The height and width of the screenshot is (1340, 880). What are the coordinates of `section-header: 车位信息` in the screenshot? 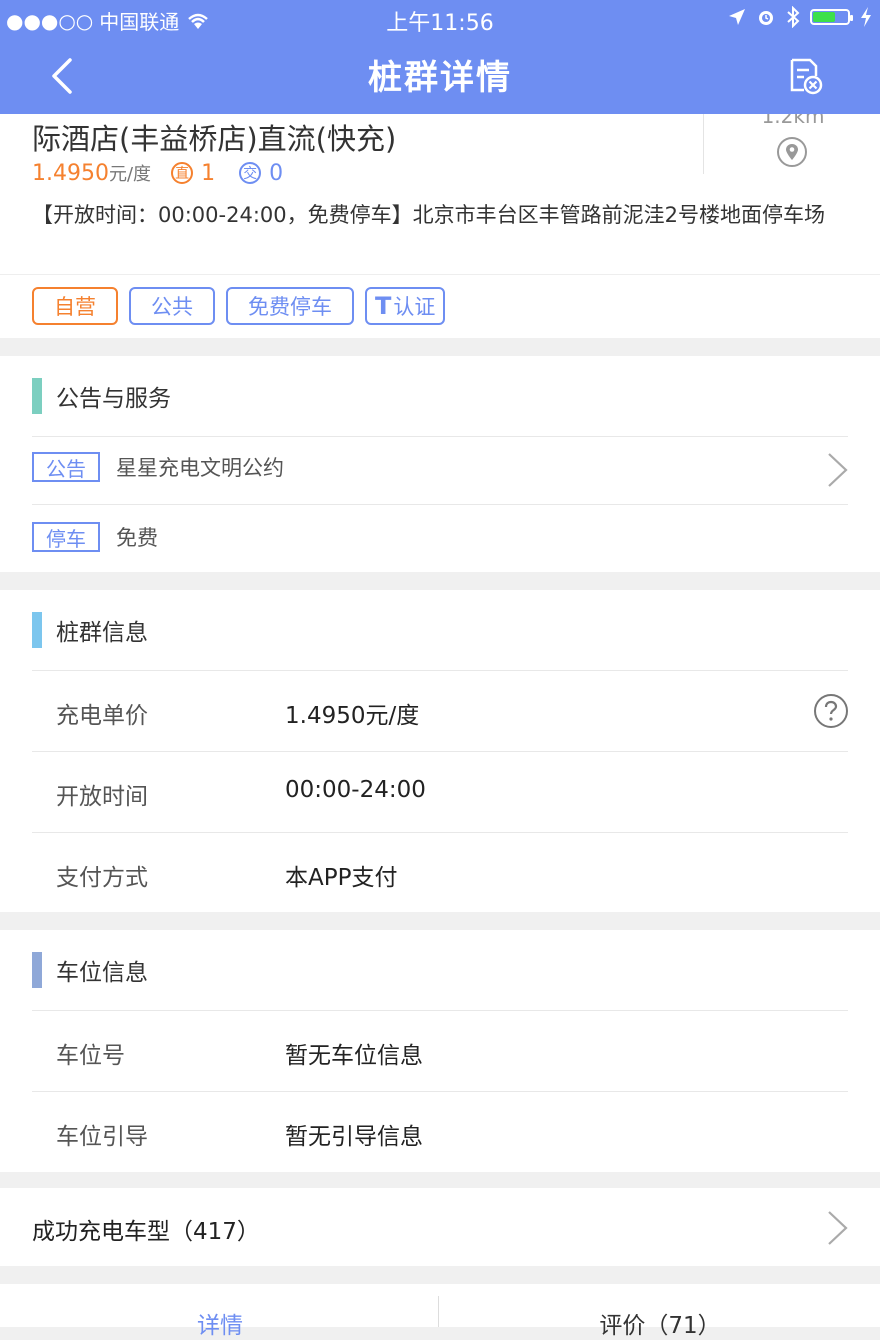 It's located at (90, 970).